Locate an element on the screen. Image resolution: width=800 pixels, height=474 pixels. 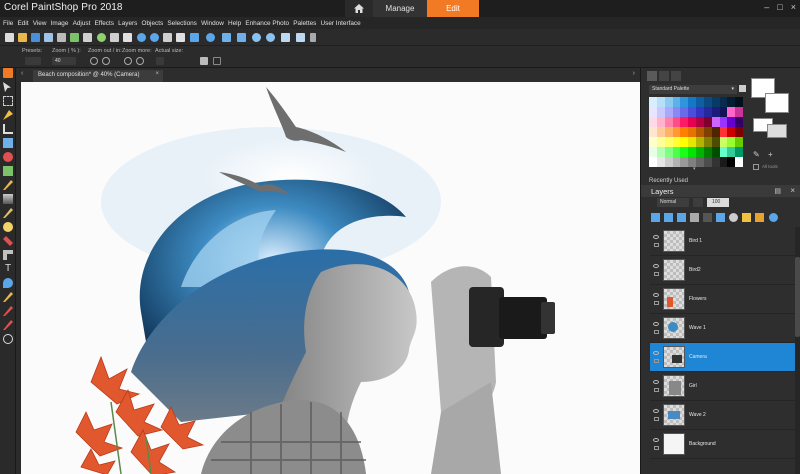
layer-row-flowers: Flowers is located at coordinates (724, 299).